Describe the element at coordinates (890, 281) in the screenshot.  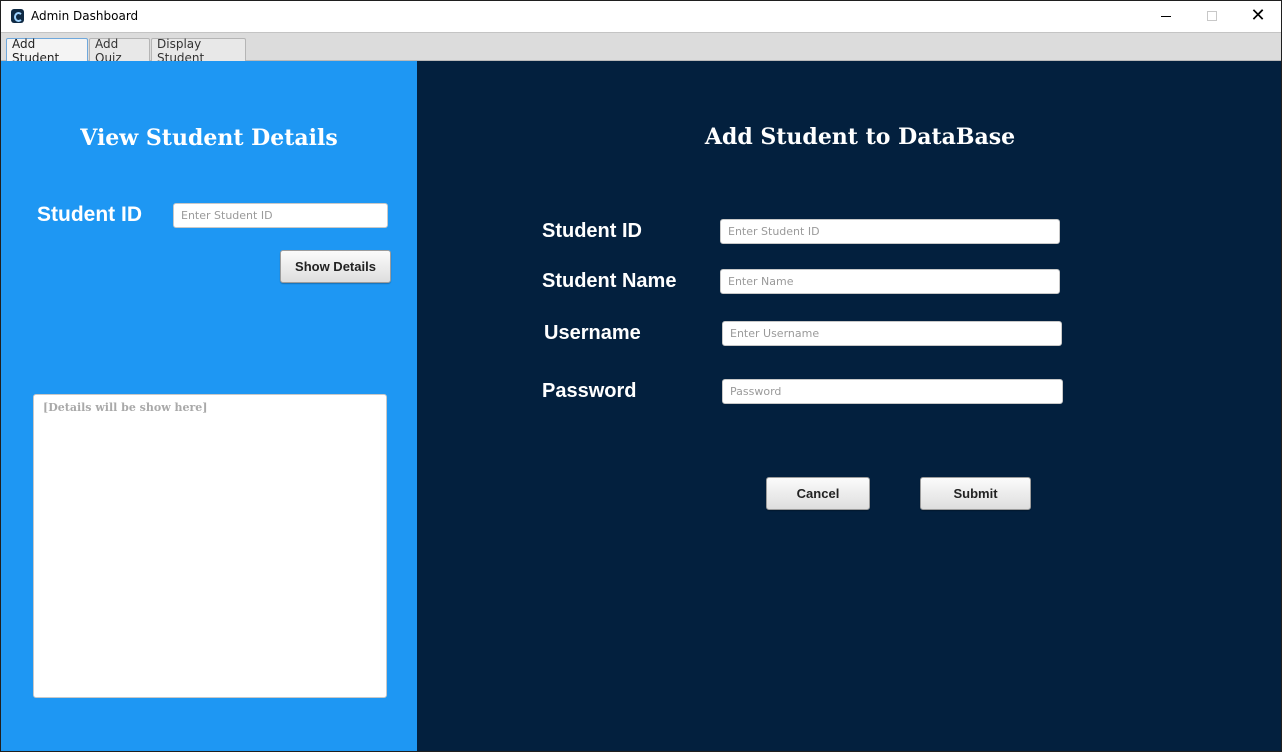
I see `student-name-input: Enter Name` at that location.